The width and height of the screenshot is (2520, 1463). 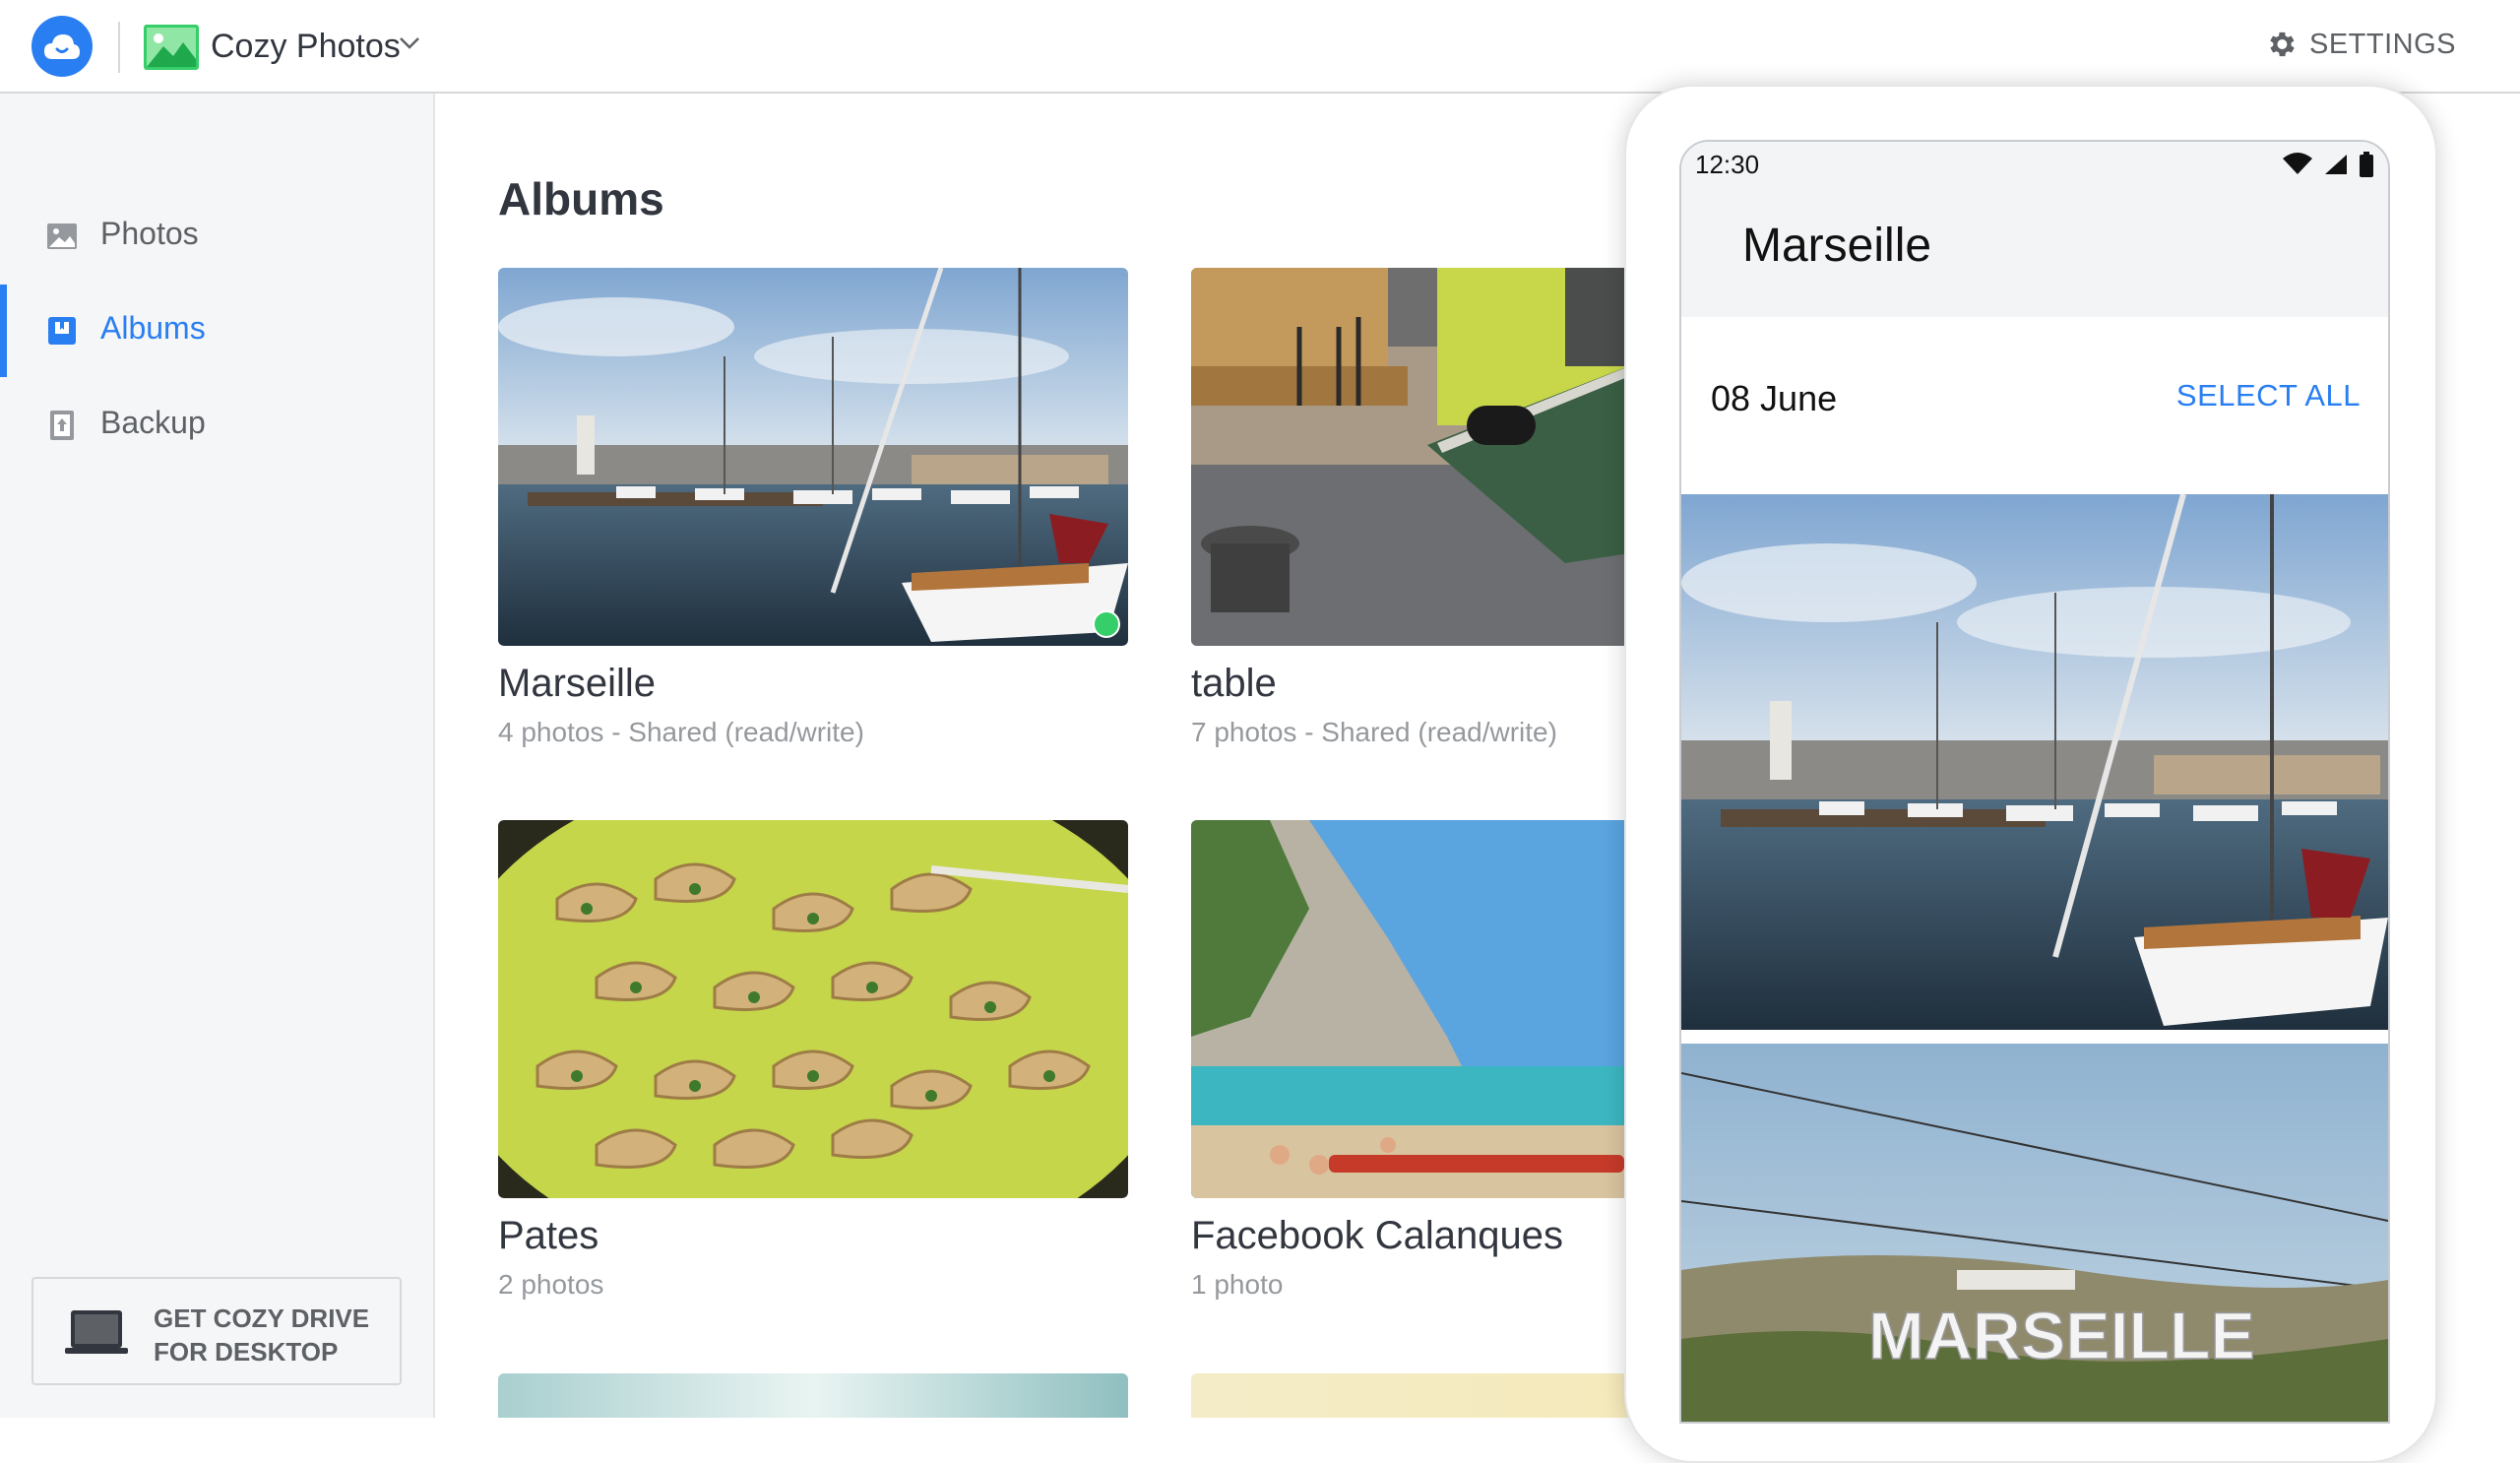 I want to click on phone-album-title: Marseille, so click(x=1837, y=246).